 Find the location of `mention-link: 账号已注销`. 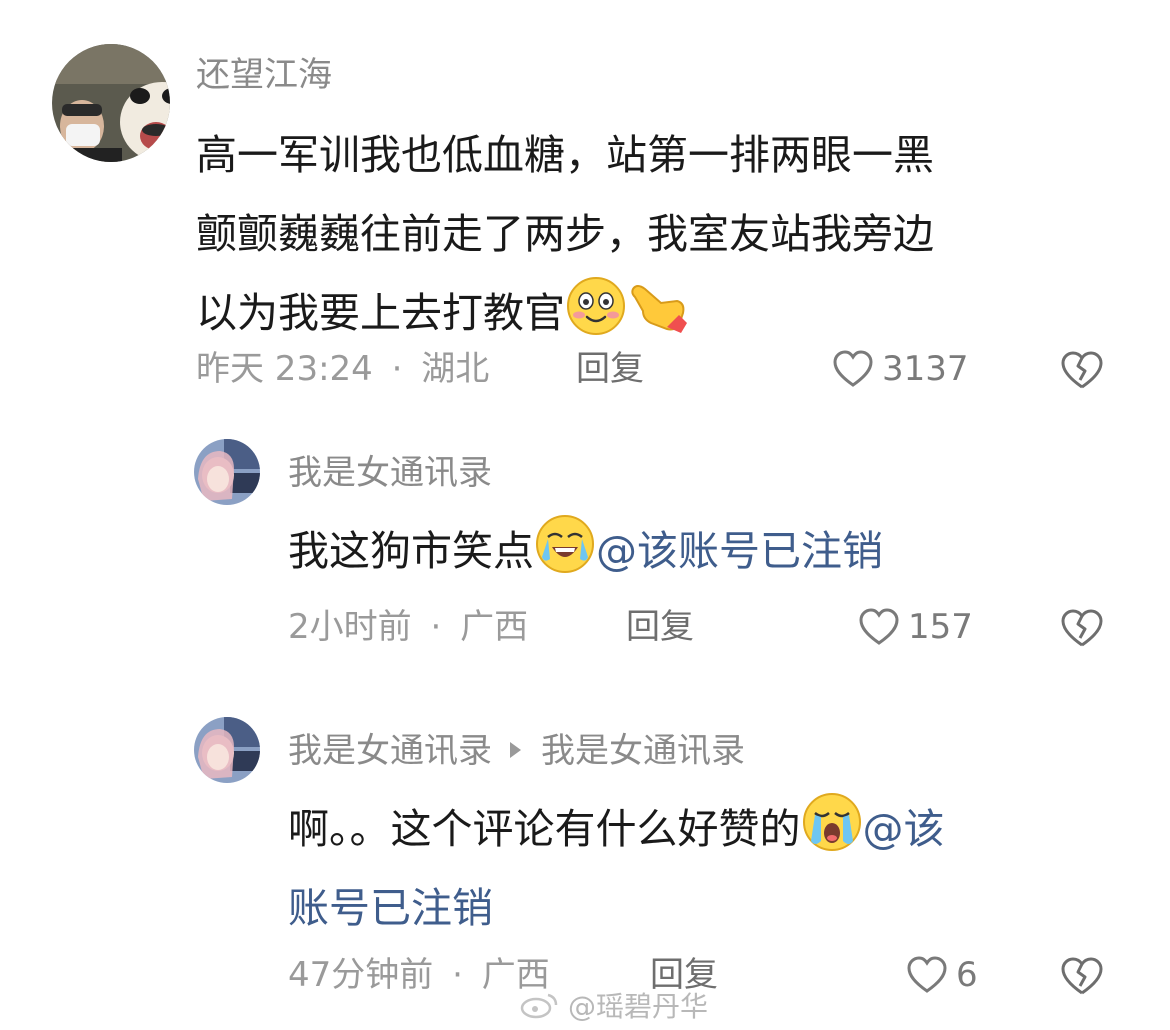

mention-link: 账号已注销 is located at coordinates (390, 908).